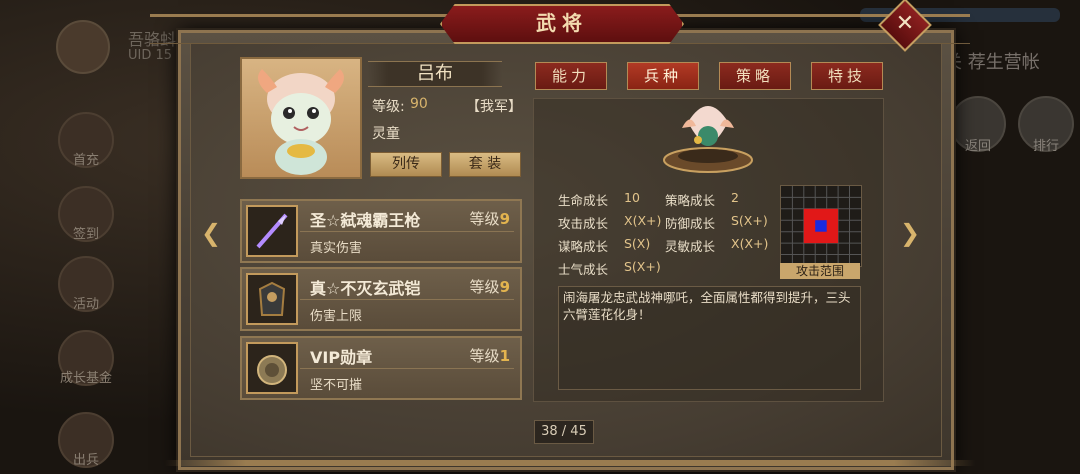  I want to click on equipment-level: 等级1, so click(489, 356).